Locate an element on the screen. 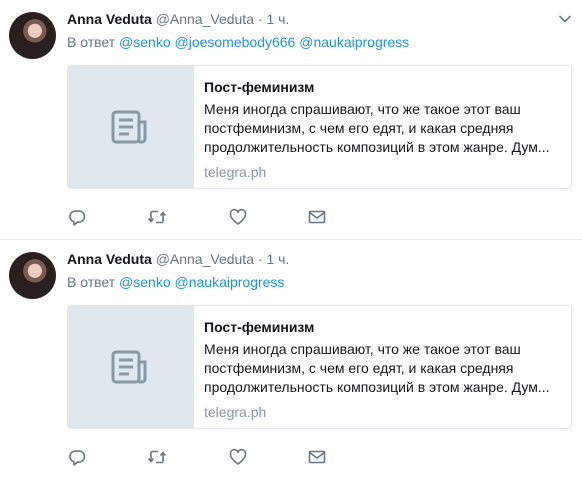 The width and height of the screenshot is (582, 477). reply-context: В ответ @senko @naukaiprogress is located at coordinates (175, 282).